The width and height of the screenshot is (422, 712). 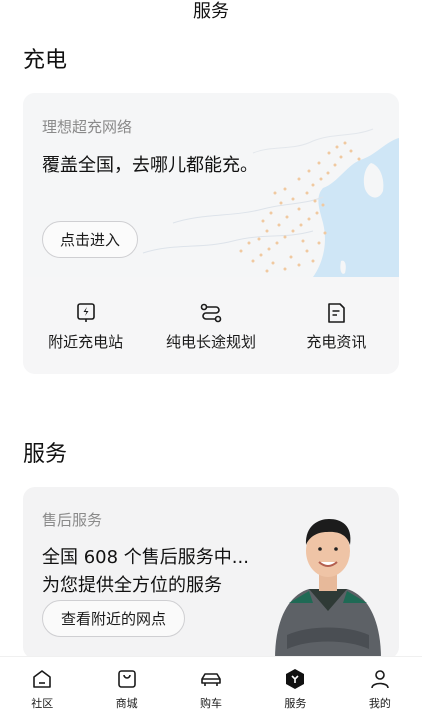 I want to click on charging-quick-links: 附近充电站 纯电长途规划 充电资讯, so click(x=211, y=331).